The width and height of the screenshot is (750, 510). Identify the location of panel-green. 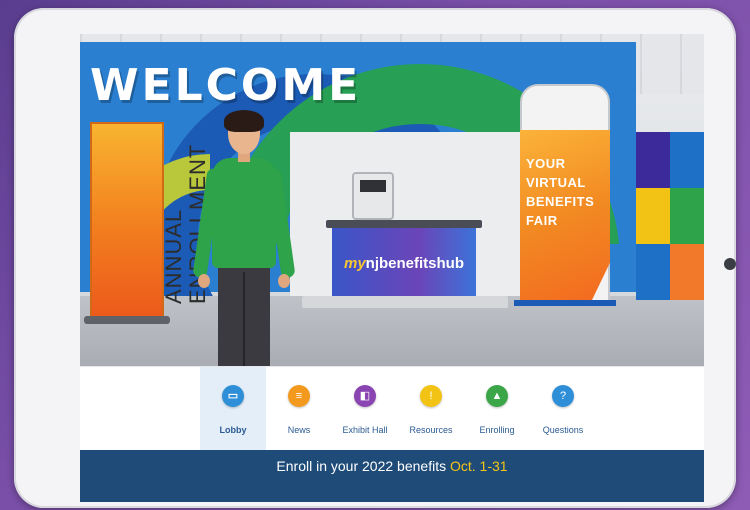
(687, 216).